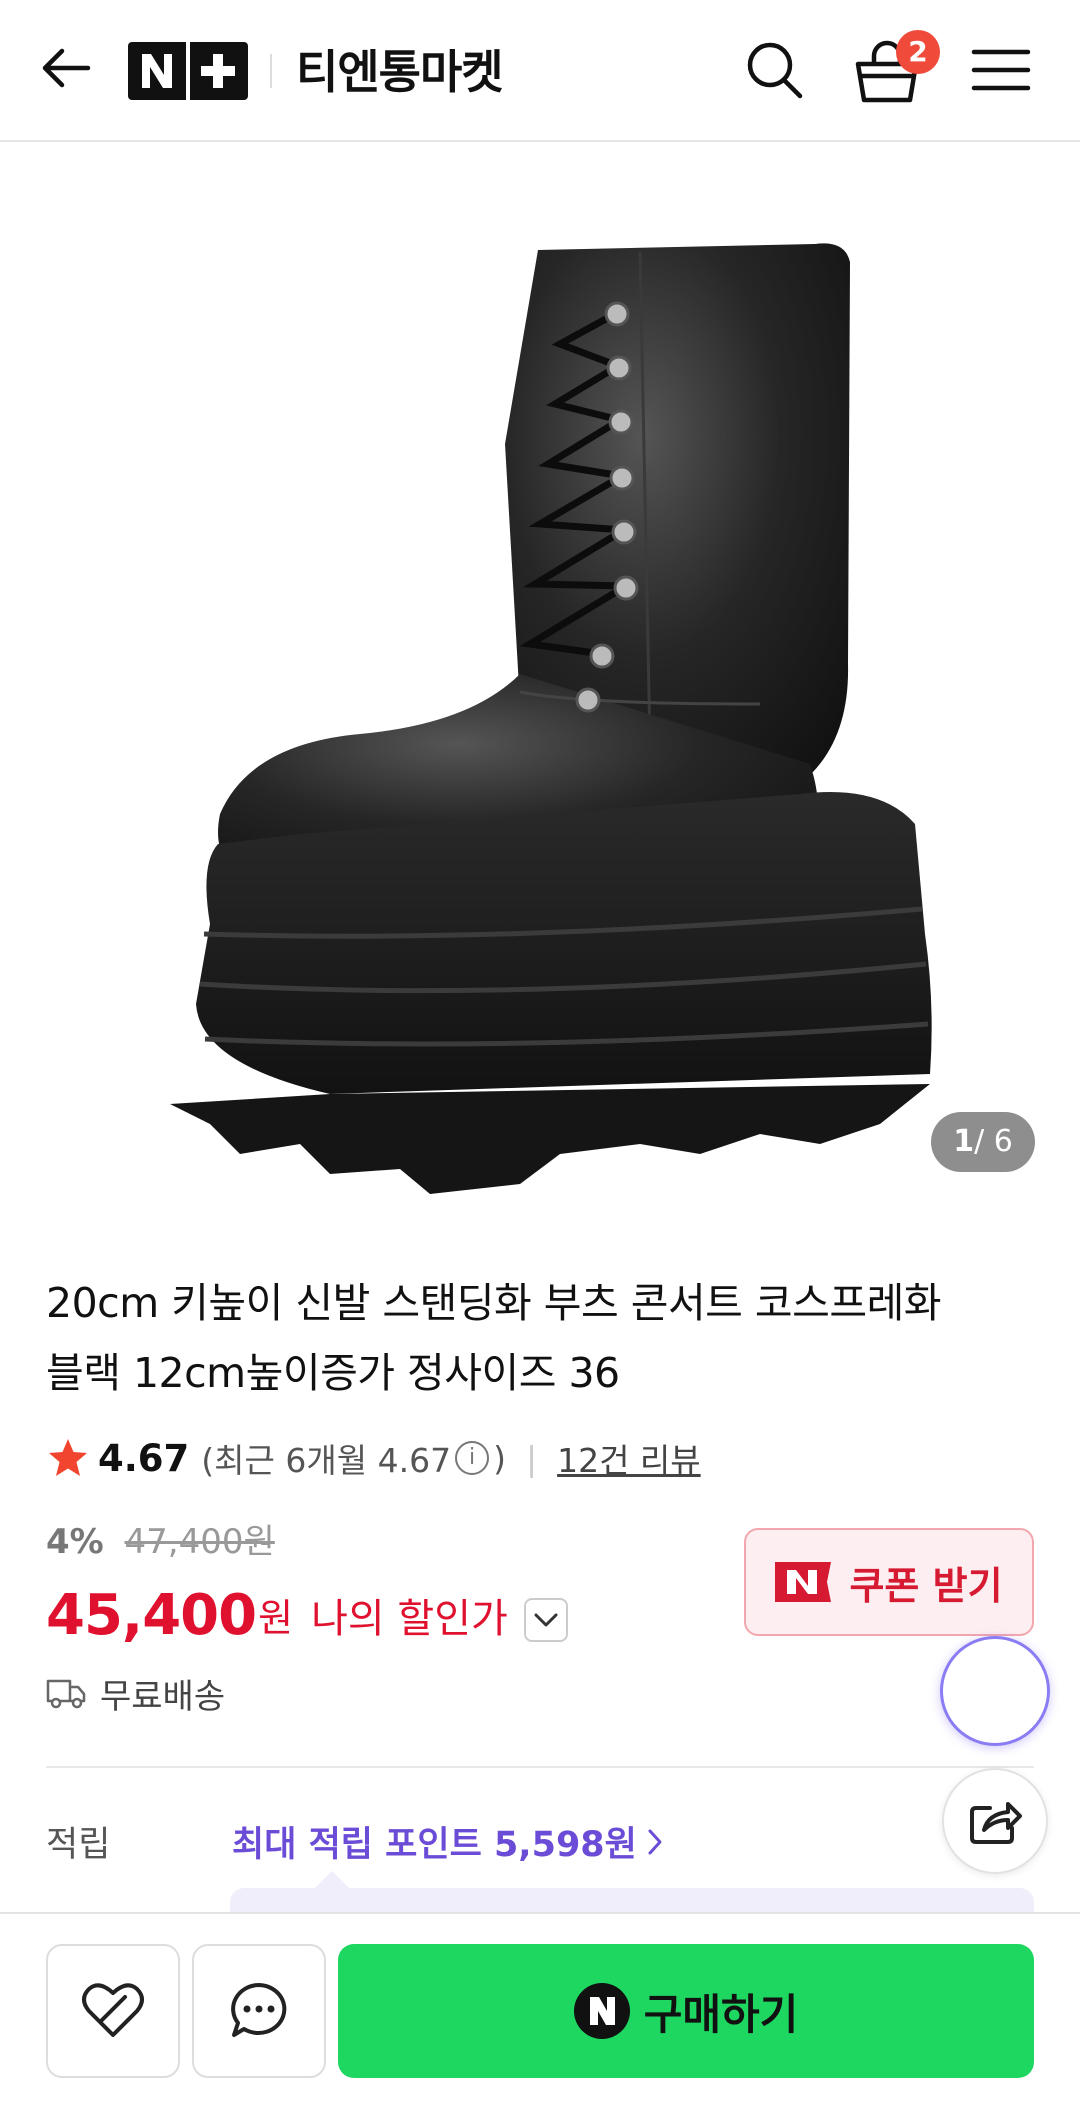  What do you see at coordinates (409, 1615) in the screenshot?
I see `my-price-label: 나의 할인가` at bounding box center [409, 1615].